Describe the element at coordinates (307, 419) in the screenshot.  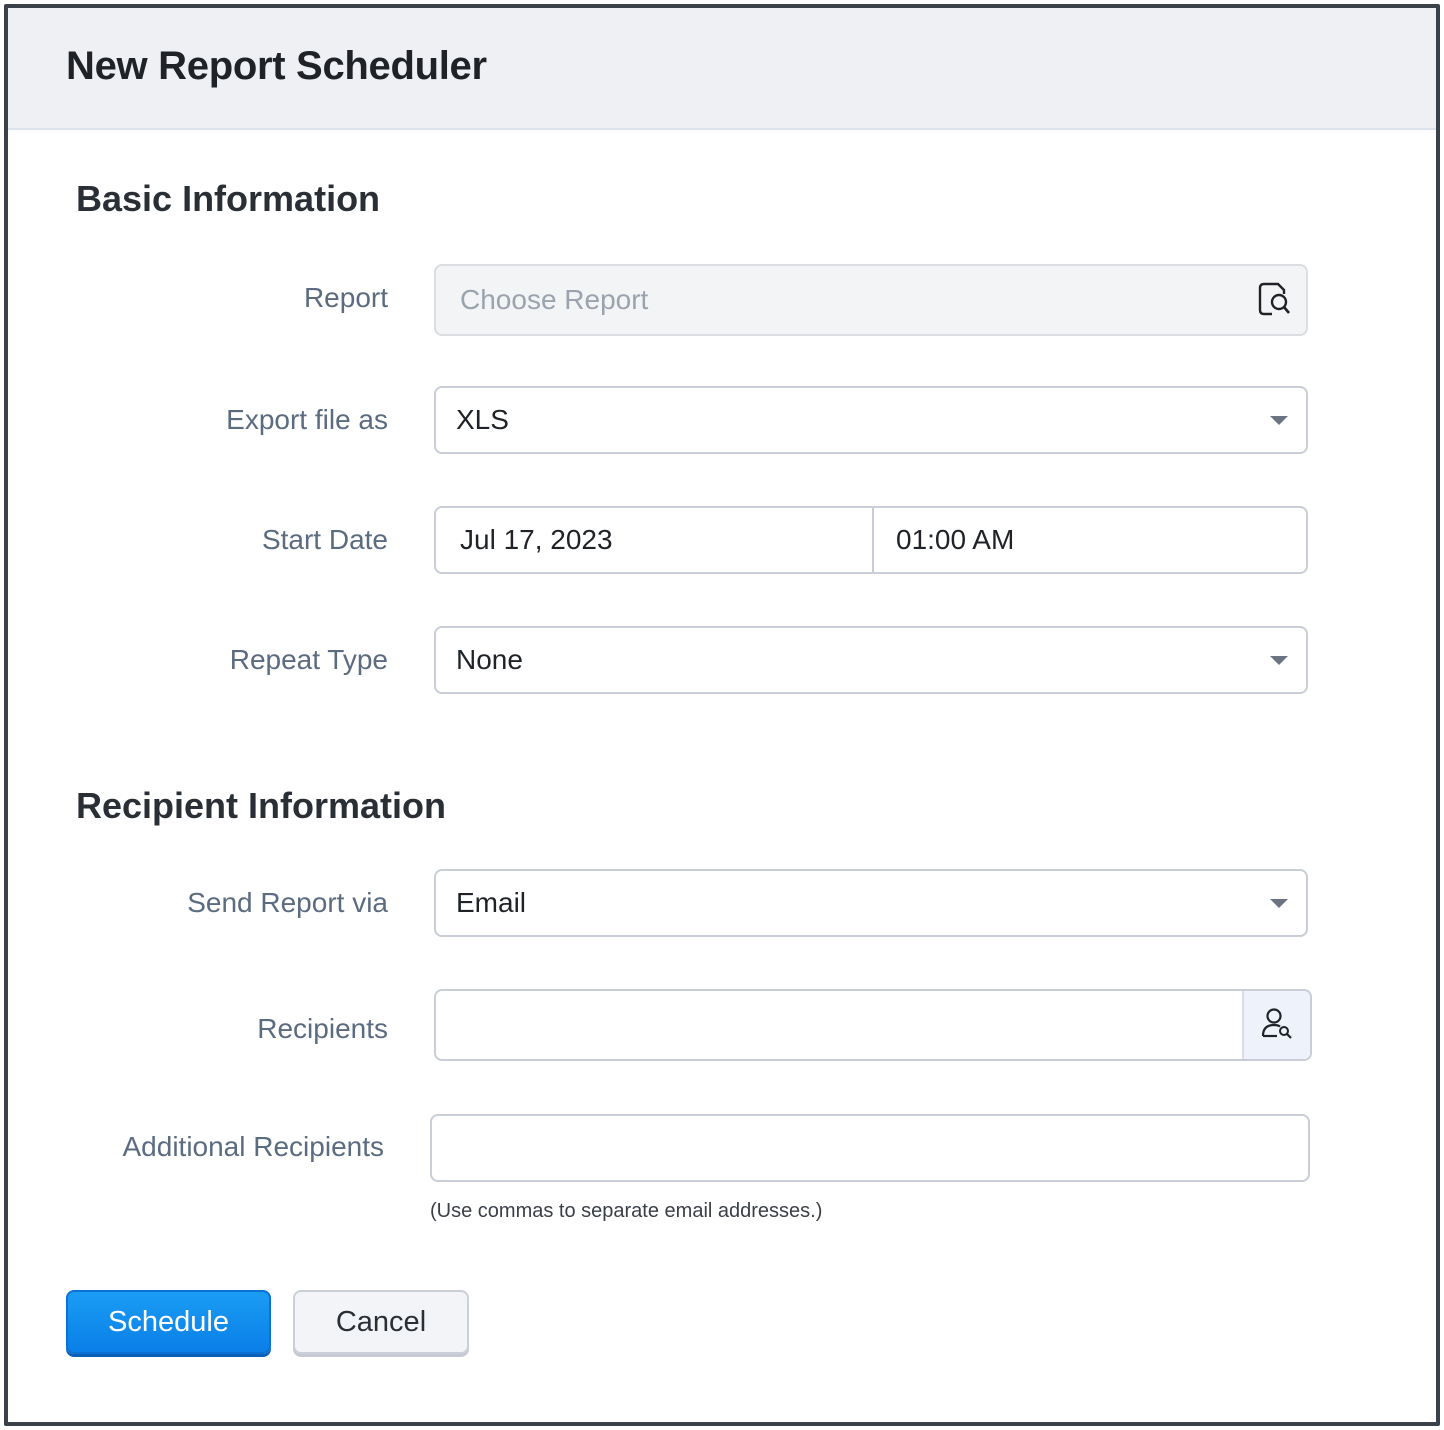
I see `export-label: Export file as` at that location.